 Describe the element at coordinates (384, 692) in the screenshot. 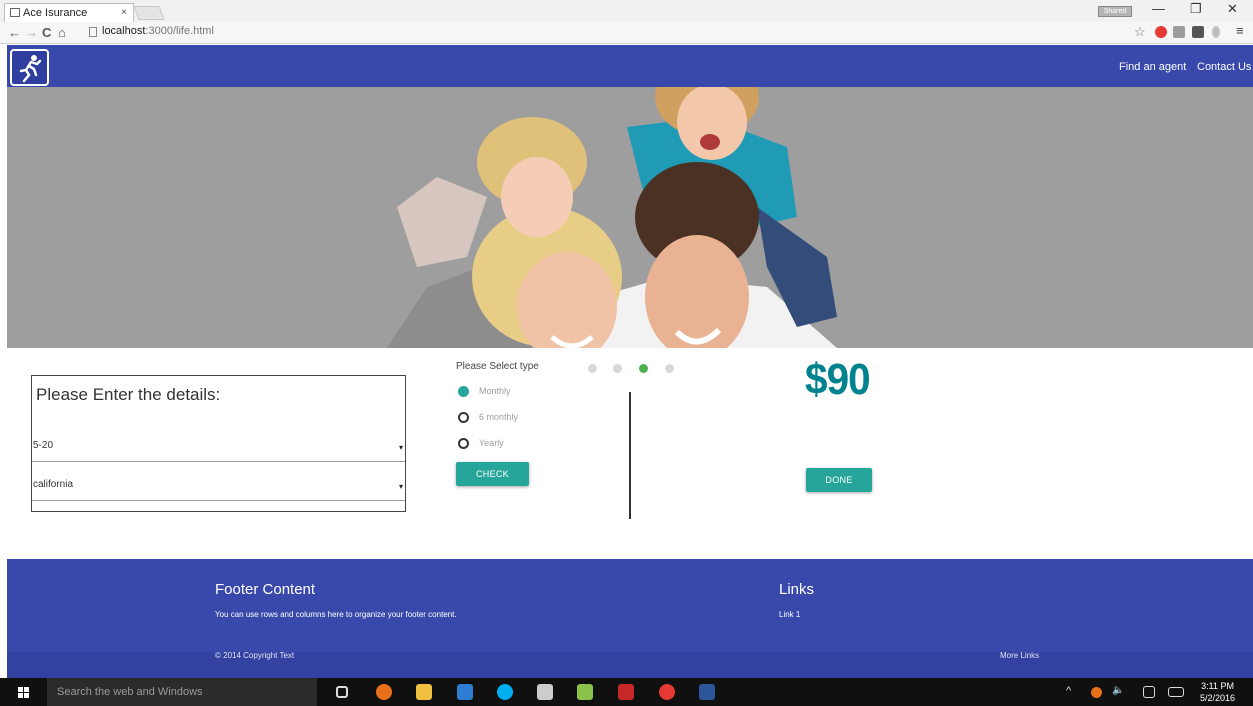

I see `firefox-icon` at that location.